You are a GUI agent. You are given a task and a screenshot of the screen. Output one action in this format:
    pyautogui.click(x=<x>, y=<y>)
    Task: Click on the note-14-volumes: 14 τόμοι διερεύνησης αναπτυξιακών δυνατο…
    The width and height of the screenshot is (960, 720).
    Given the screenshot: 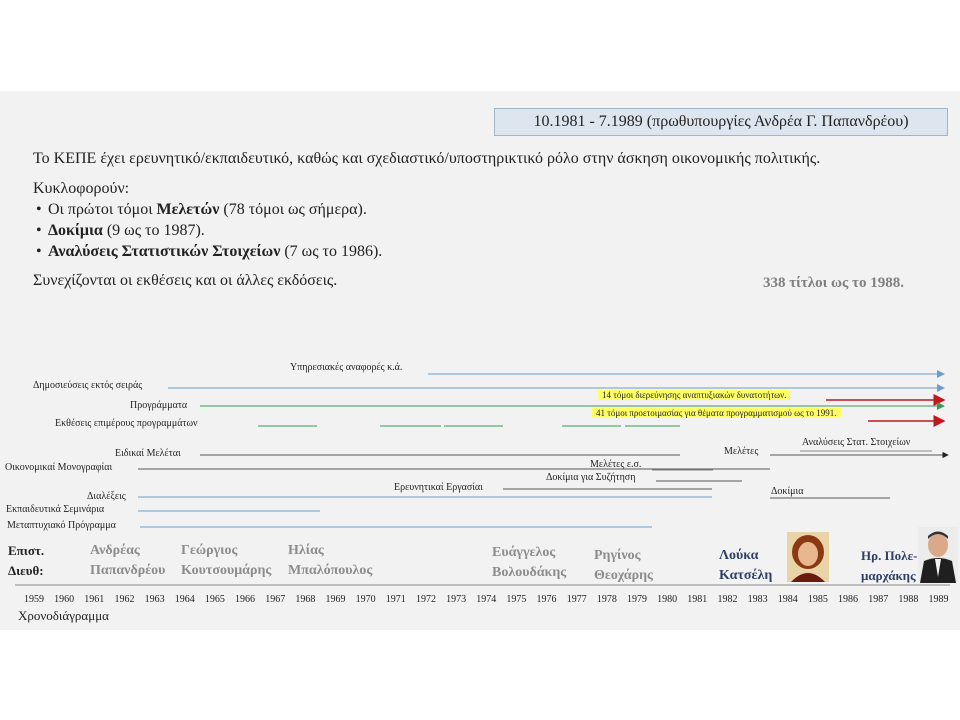 What is the action you would take?
    pyautogui.click(x=694, y=395)
    